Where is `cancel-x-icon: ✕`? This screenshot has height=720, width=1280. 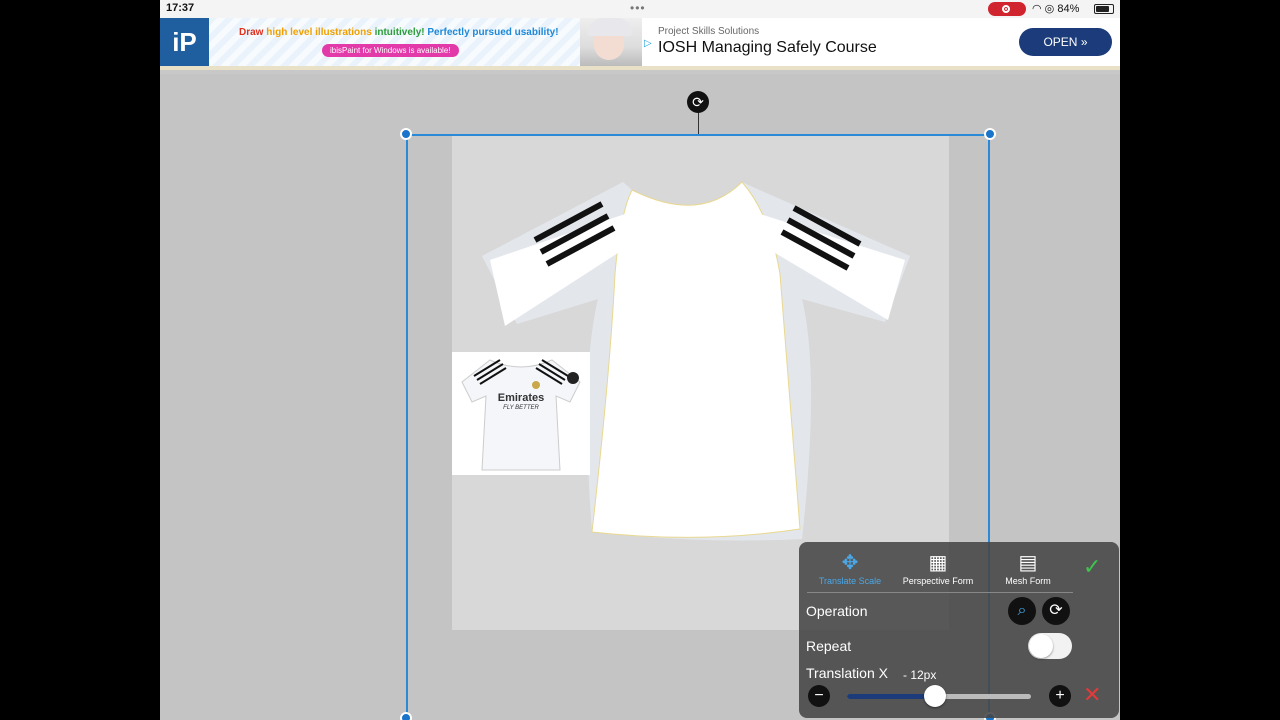
cancel-x-icon: ✕ is located at coordinates (1092, 695).